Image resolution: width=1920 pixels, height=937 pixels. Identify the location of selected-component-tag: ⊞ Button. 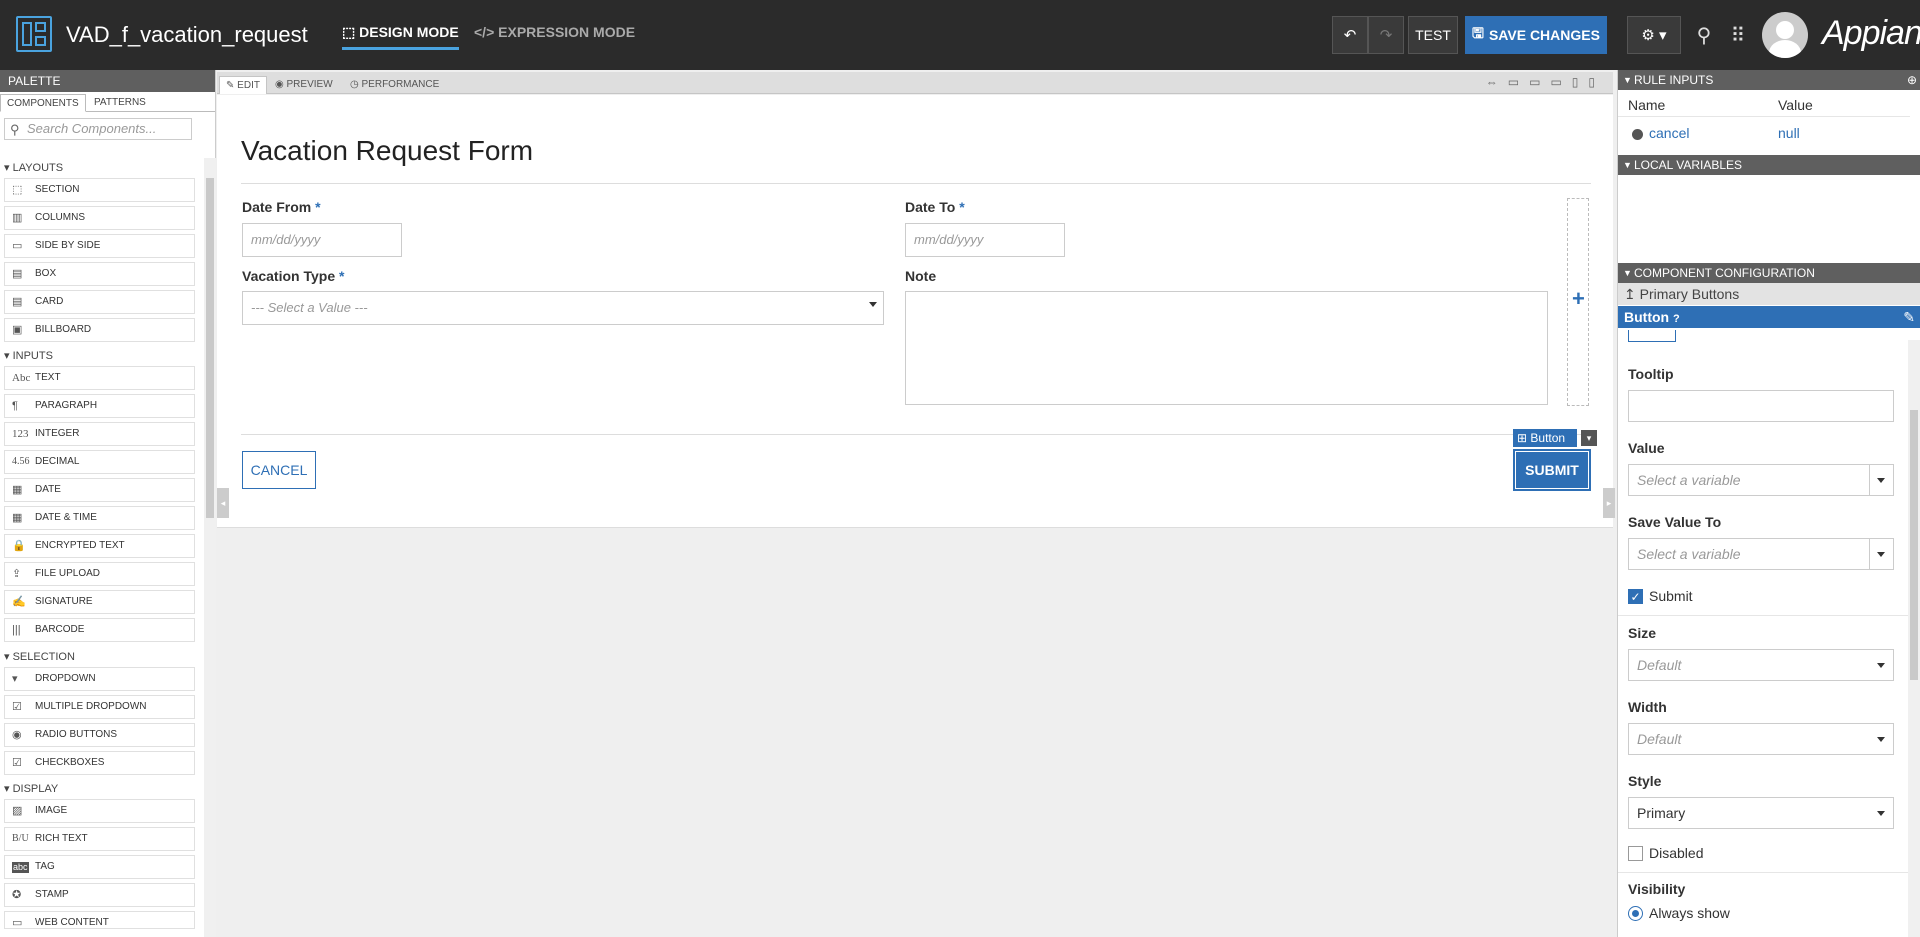
(1545, 438).